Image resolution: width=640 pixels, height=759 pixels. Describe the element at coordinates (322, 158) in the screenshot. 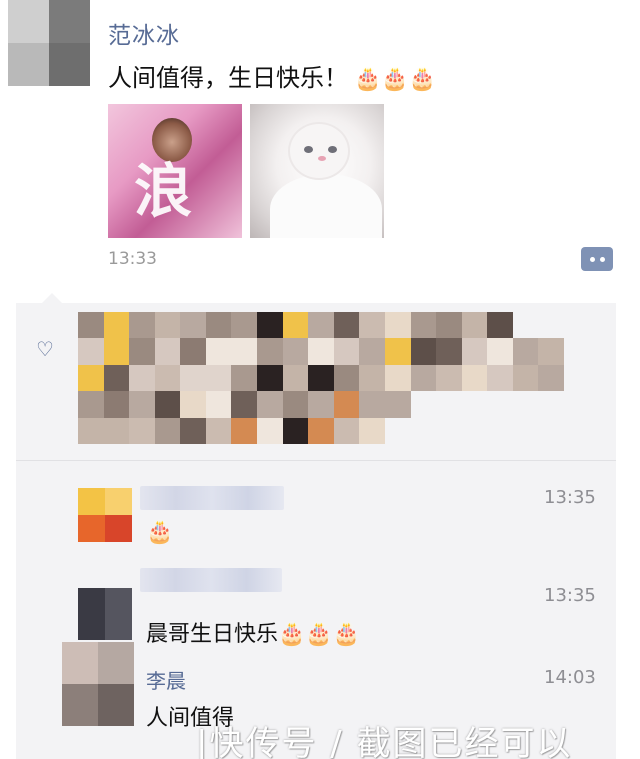

I see `cat-nose` at that location.